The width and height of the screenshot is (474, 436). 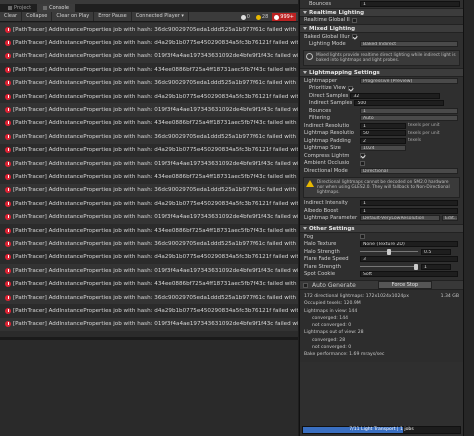 I want to click on connected-player-dropdown: Connected Player ▾, so click(x=160, y=16).